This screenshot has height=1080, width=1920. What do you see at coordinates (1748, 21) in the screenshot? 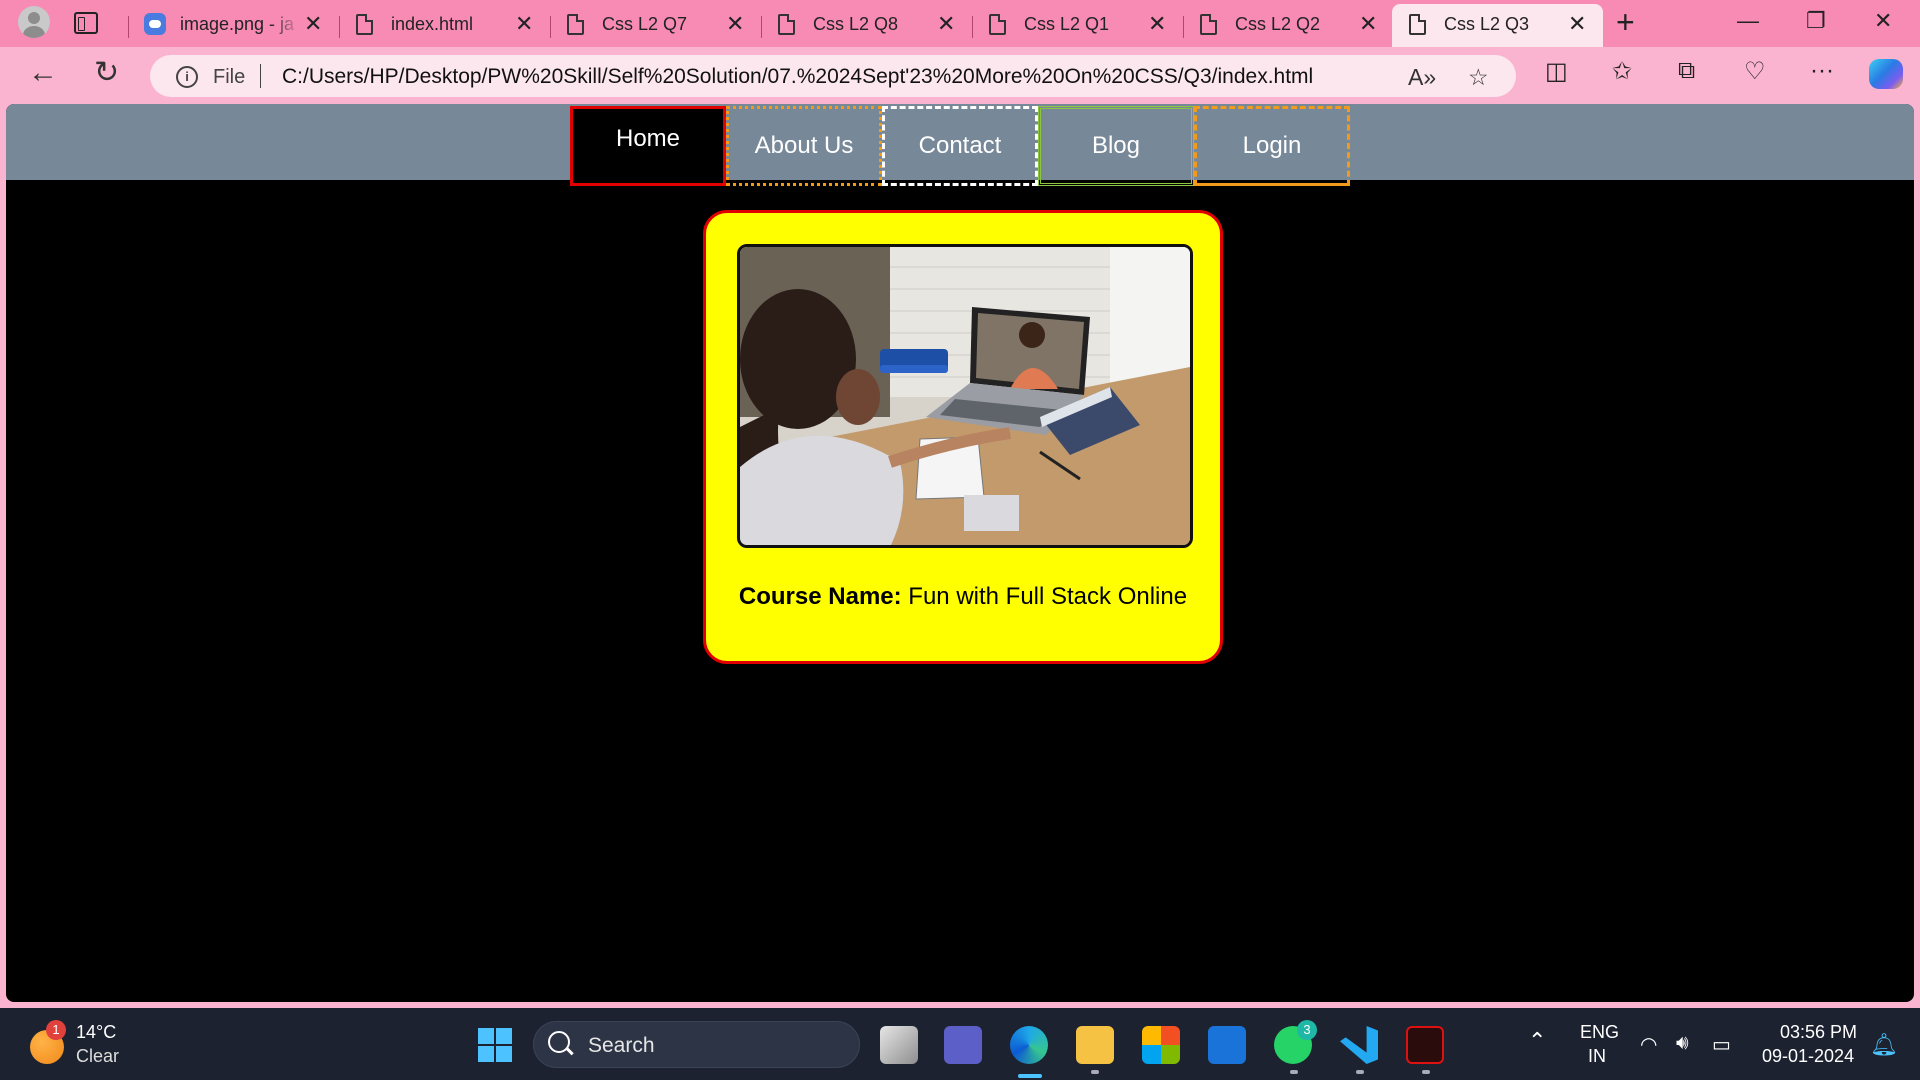
I see `minimize-icon: —` at bounding box center [1748, 21].